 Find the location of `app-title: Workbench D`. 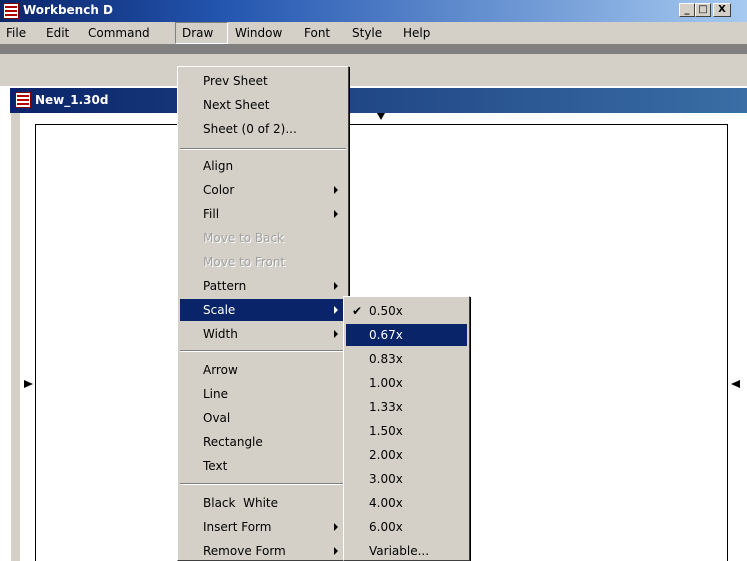

app-title: Workbench D is located at coordinates (68, 10).